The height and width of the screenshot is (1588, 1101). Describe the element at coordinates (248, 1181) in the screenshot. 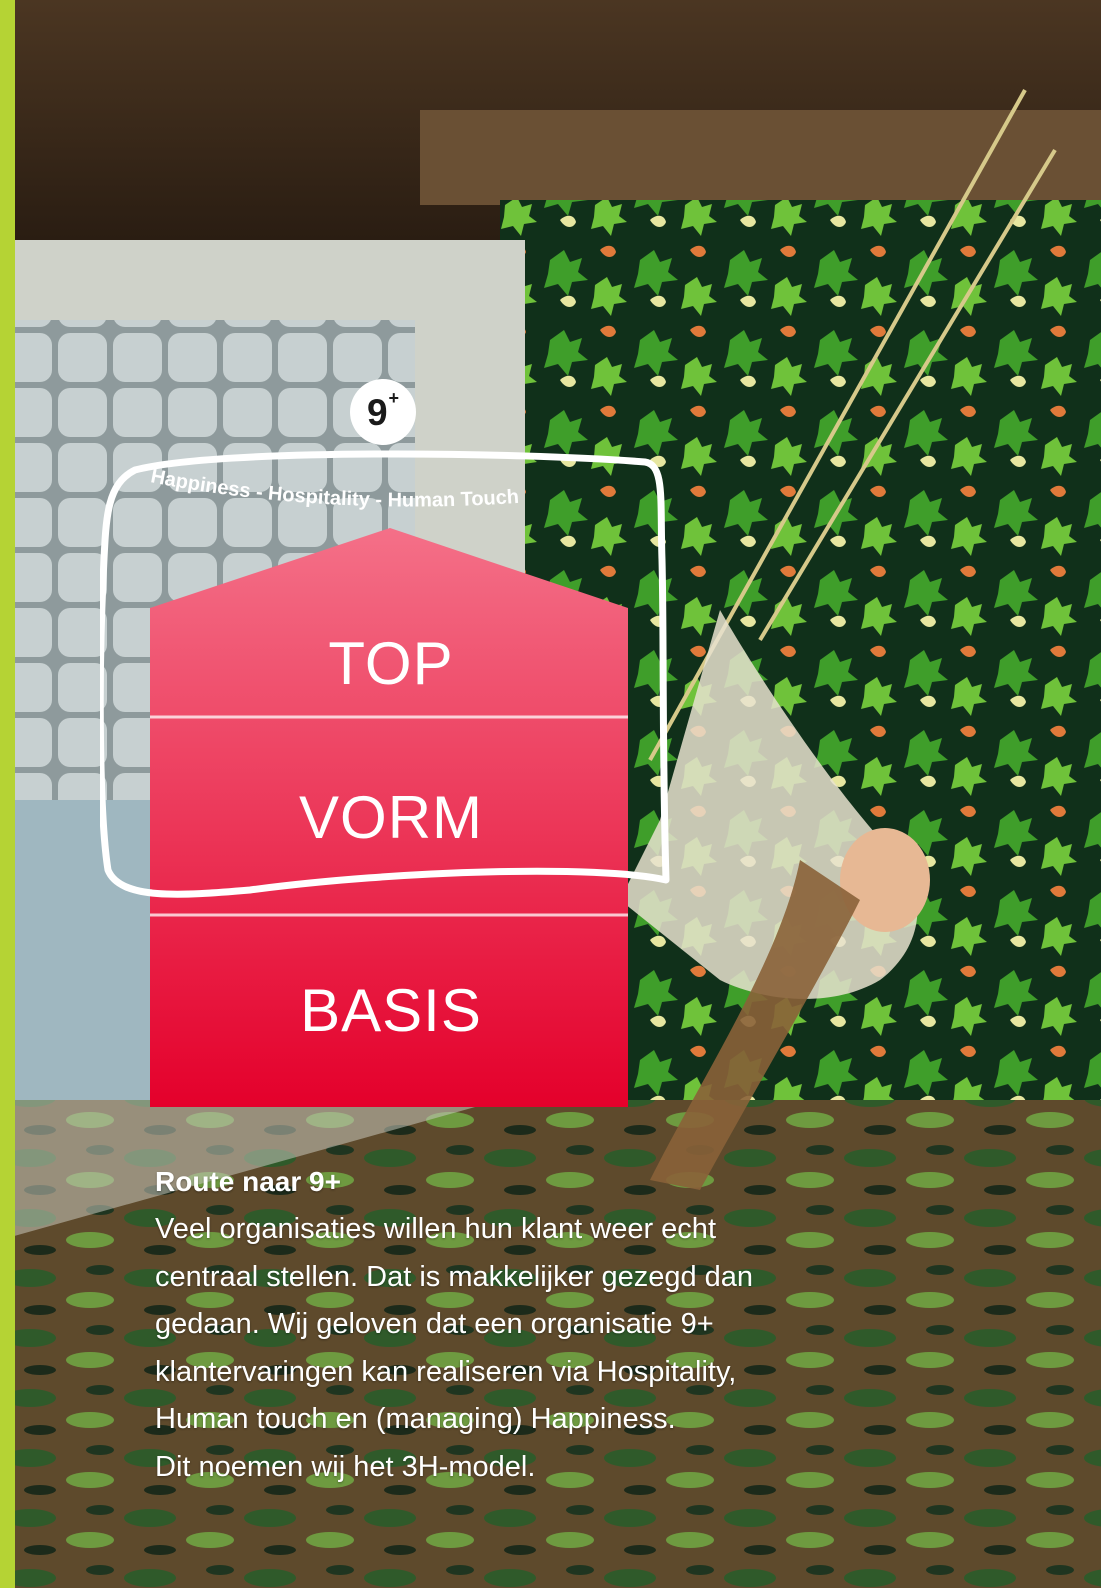

I see `route-heading: Route naar 9+` at that location.